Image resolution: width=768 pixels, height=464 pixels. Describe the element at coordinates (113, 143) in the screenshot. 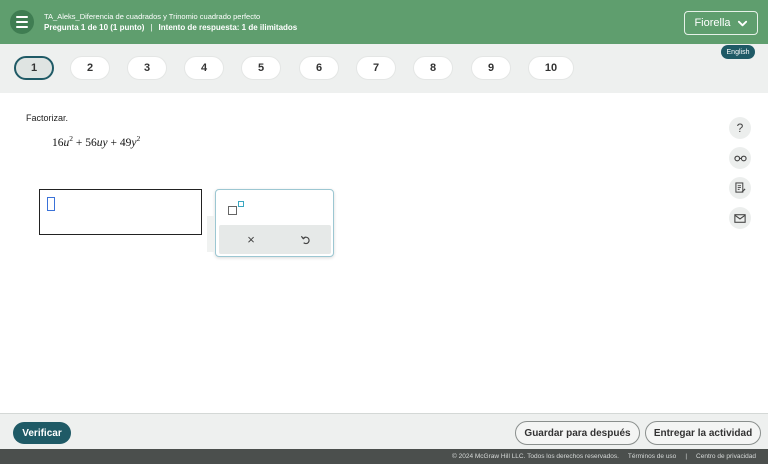

I see `operator-2: +` at that location.